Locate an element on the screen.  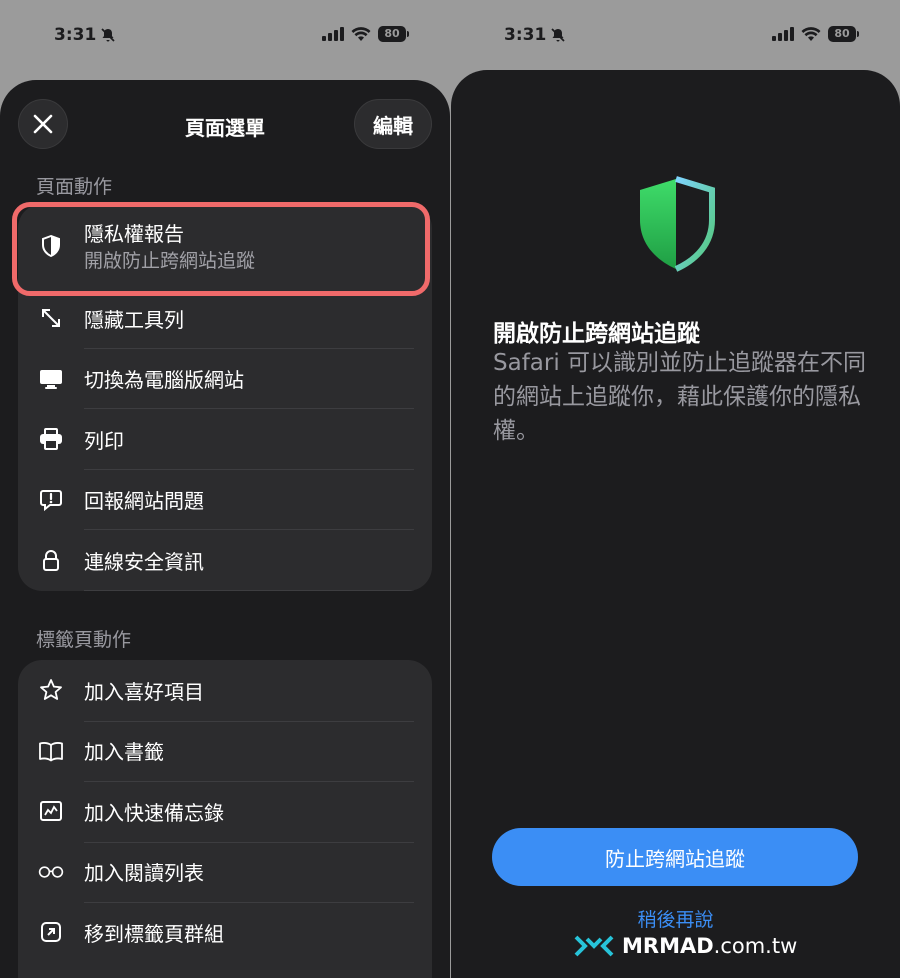
menu-item-add-favorite: 加入喜好項目 is located at coordinates (225, 690).